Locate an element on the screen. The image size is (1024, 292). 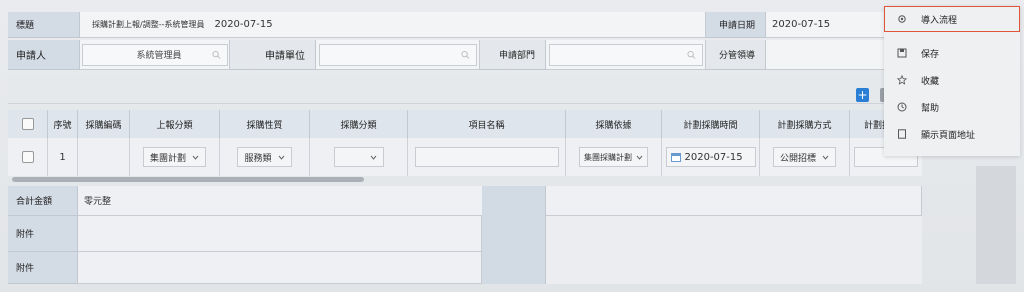
col-header: 計劃採購方式 is located at coordinates (805, 124).